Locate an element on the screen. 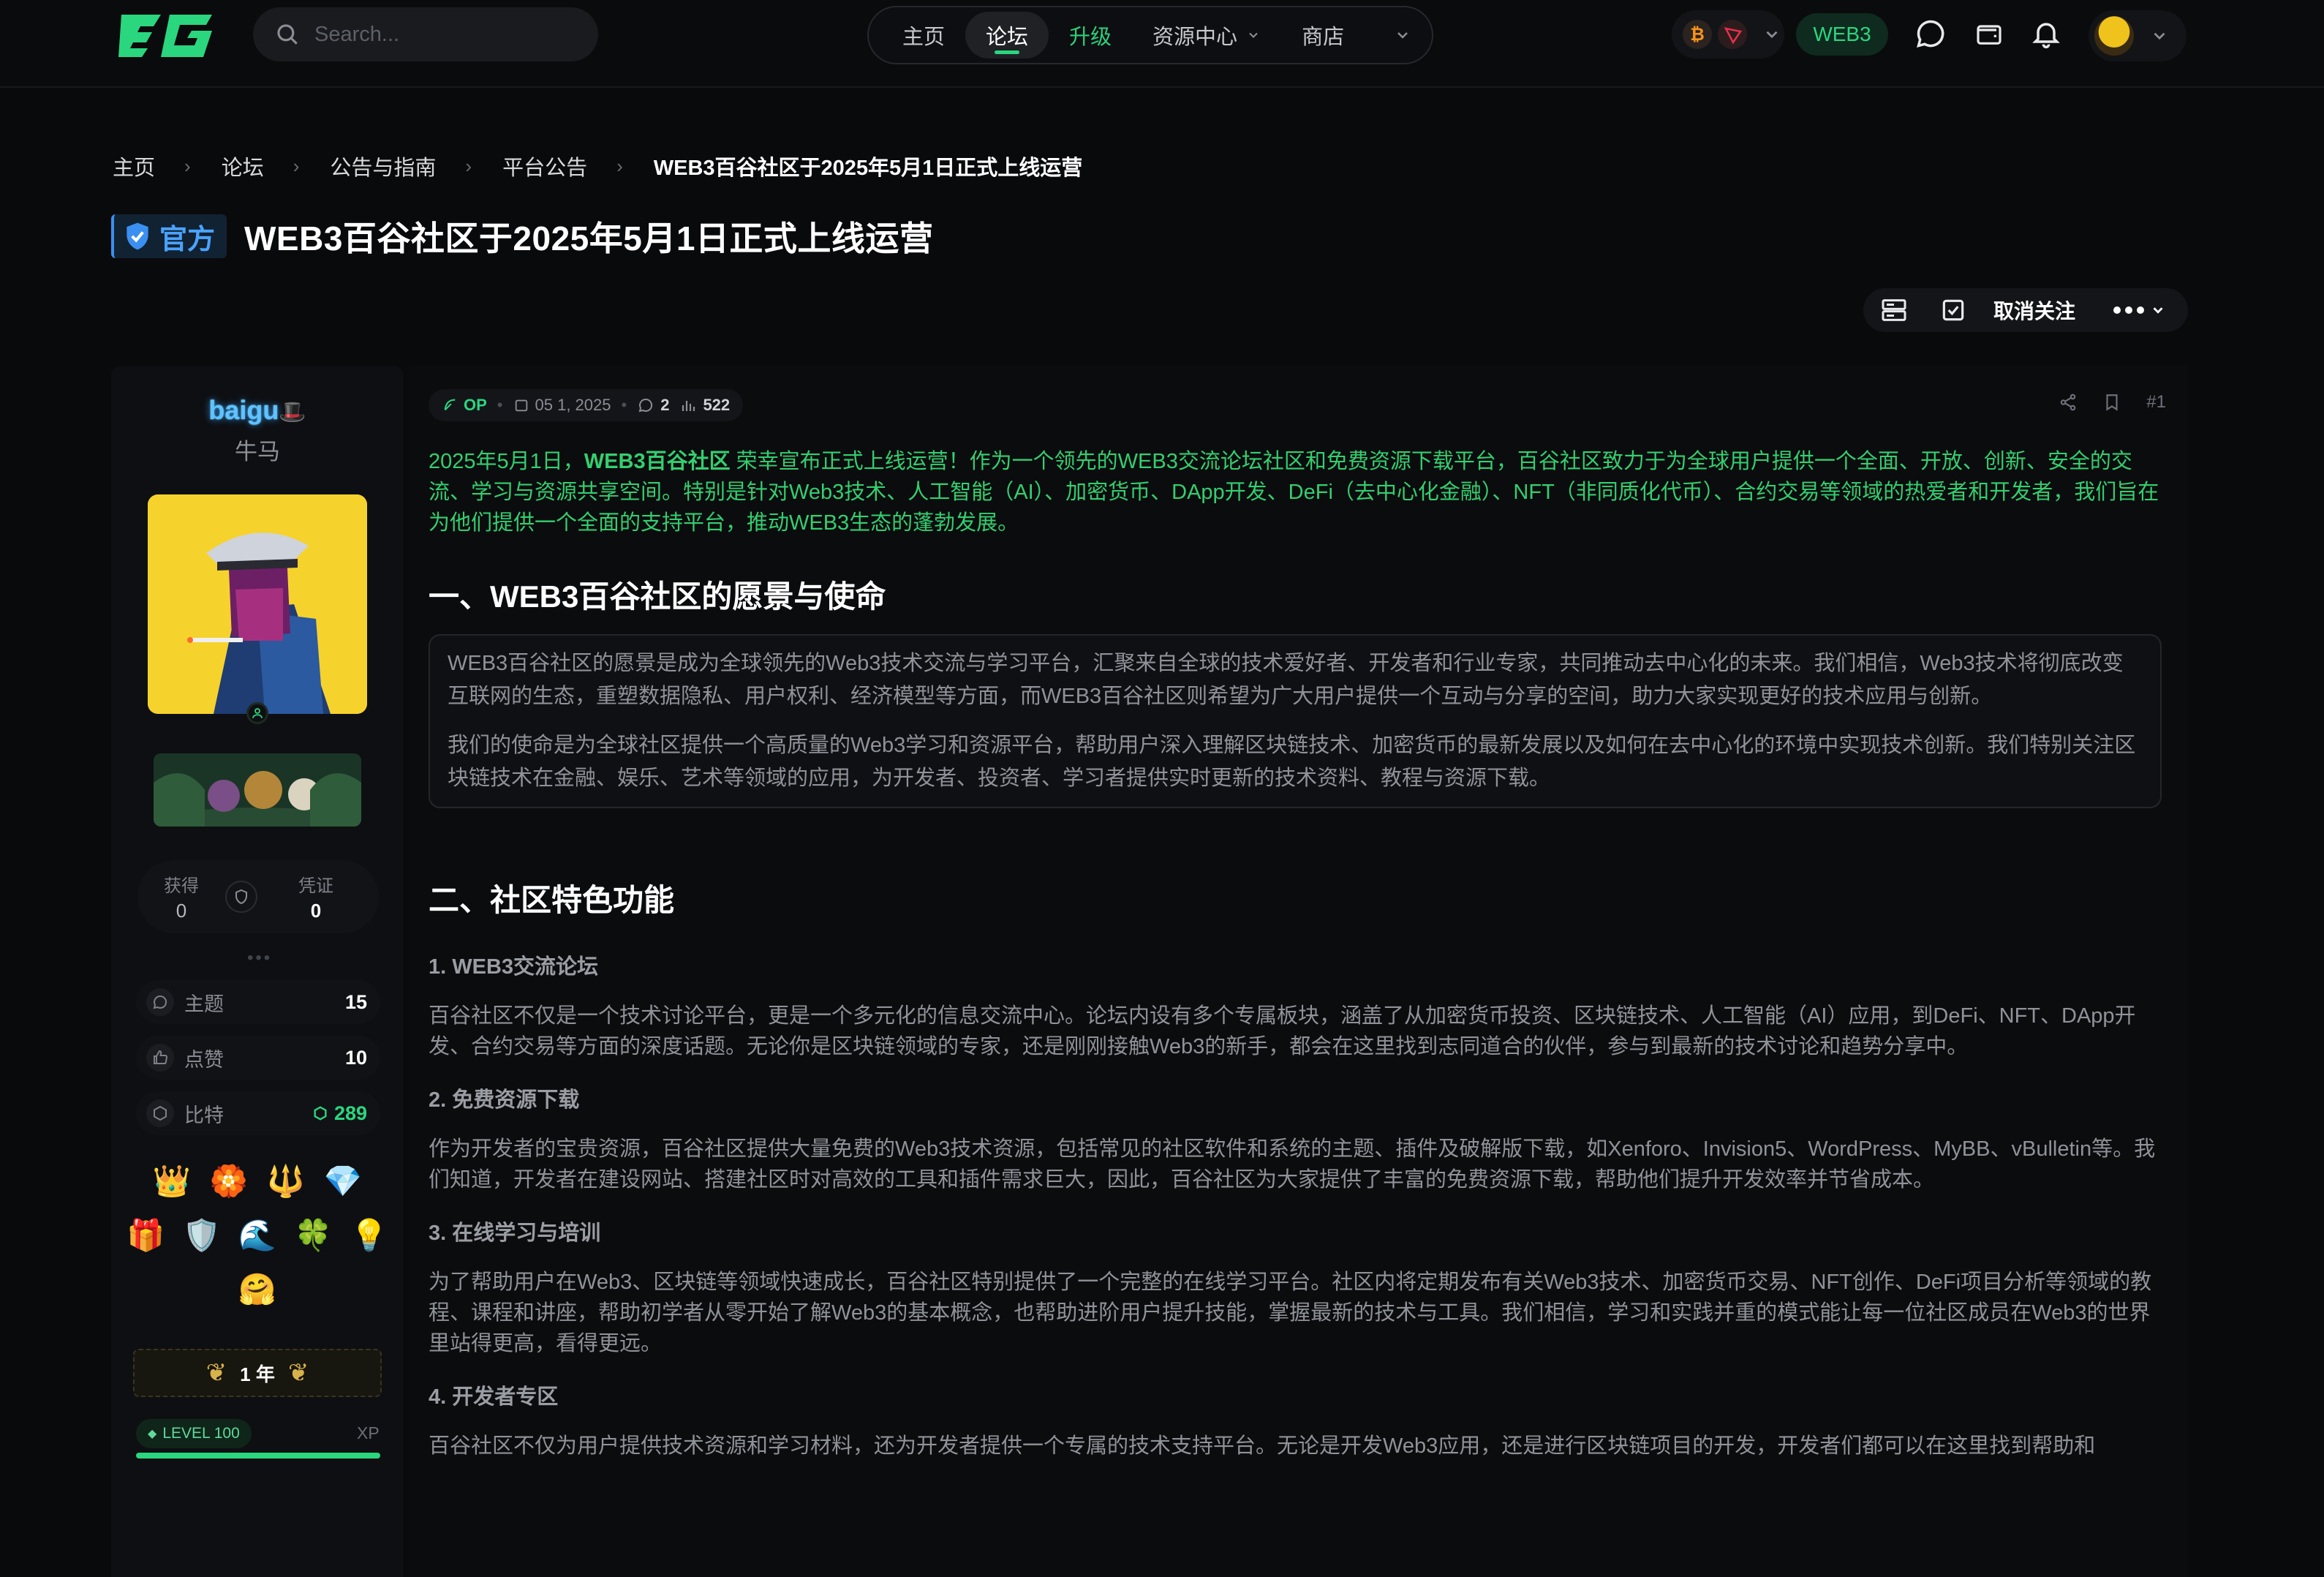 The image size is (2324, 1577). membership-years: 1 年 is located at coordinates (257, 1374).